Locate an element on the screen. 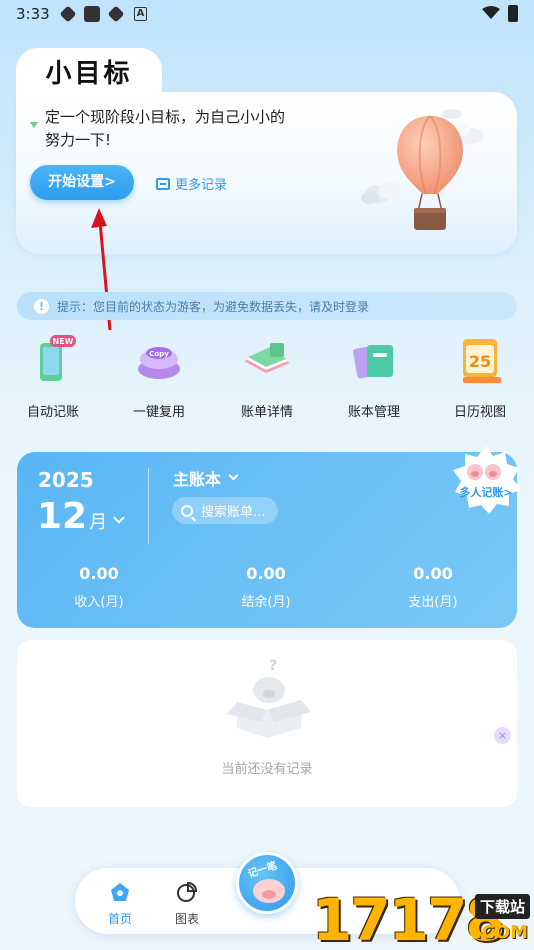  nav-label: 首页 is located at coordinates (119, 919).